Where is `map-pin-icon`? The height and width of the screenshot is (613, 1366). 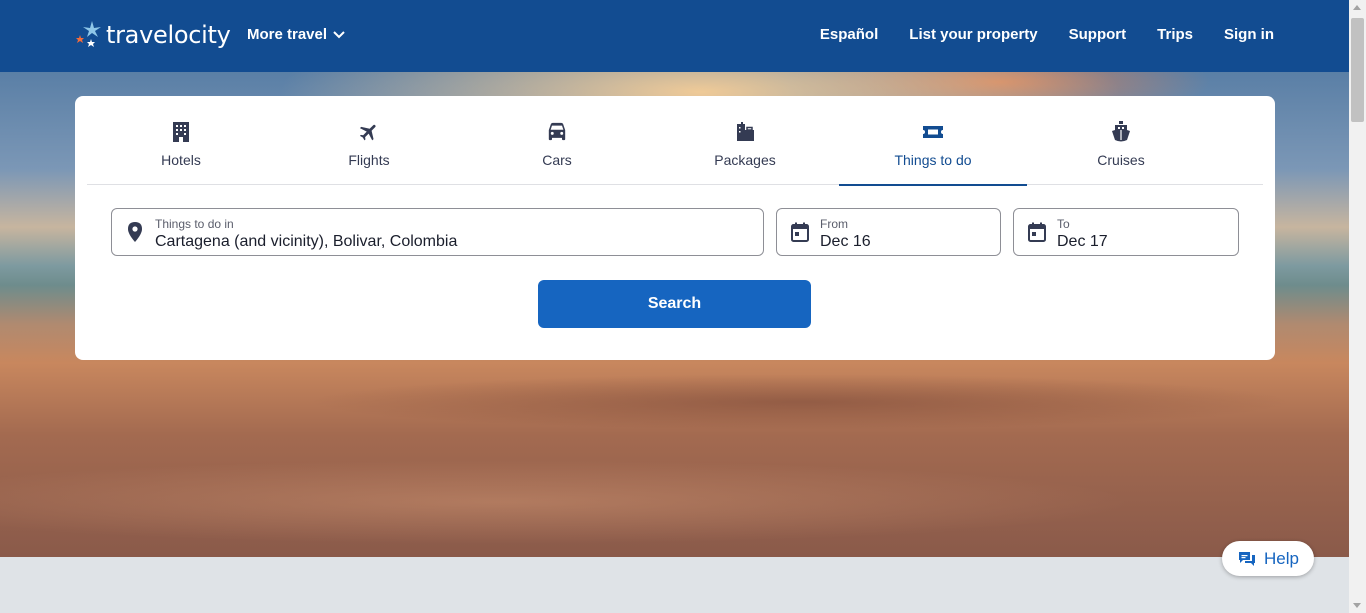
map-pin-icon is located at coordinates (135, 232).